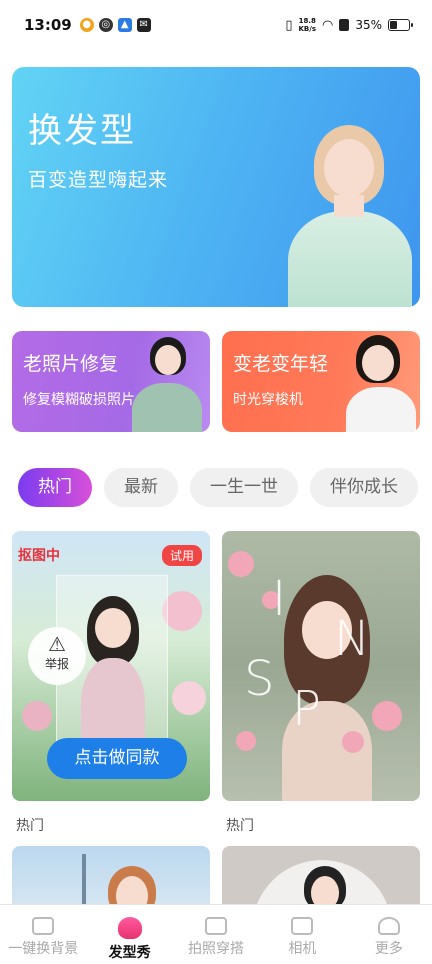  I want to click on vibrate-icon: ▯, so click(289, 25).